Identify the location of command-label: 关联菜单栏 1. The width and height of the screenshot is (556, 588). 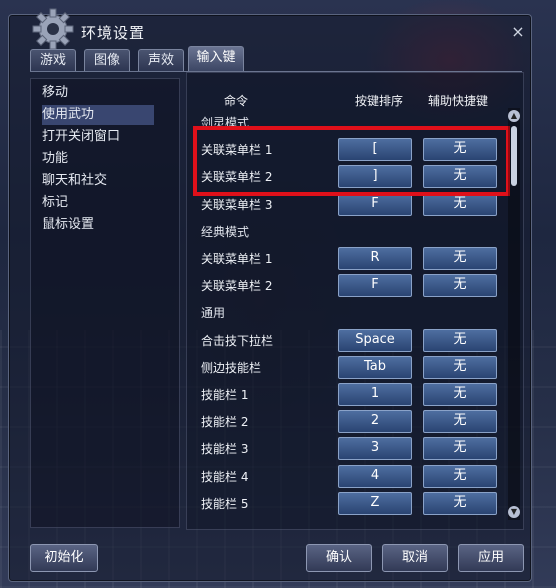
(237, 259).